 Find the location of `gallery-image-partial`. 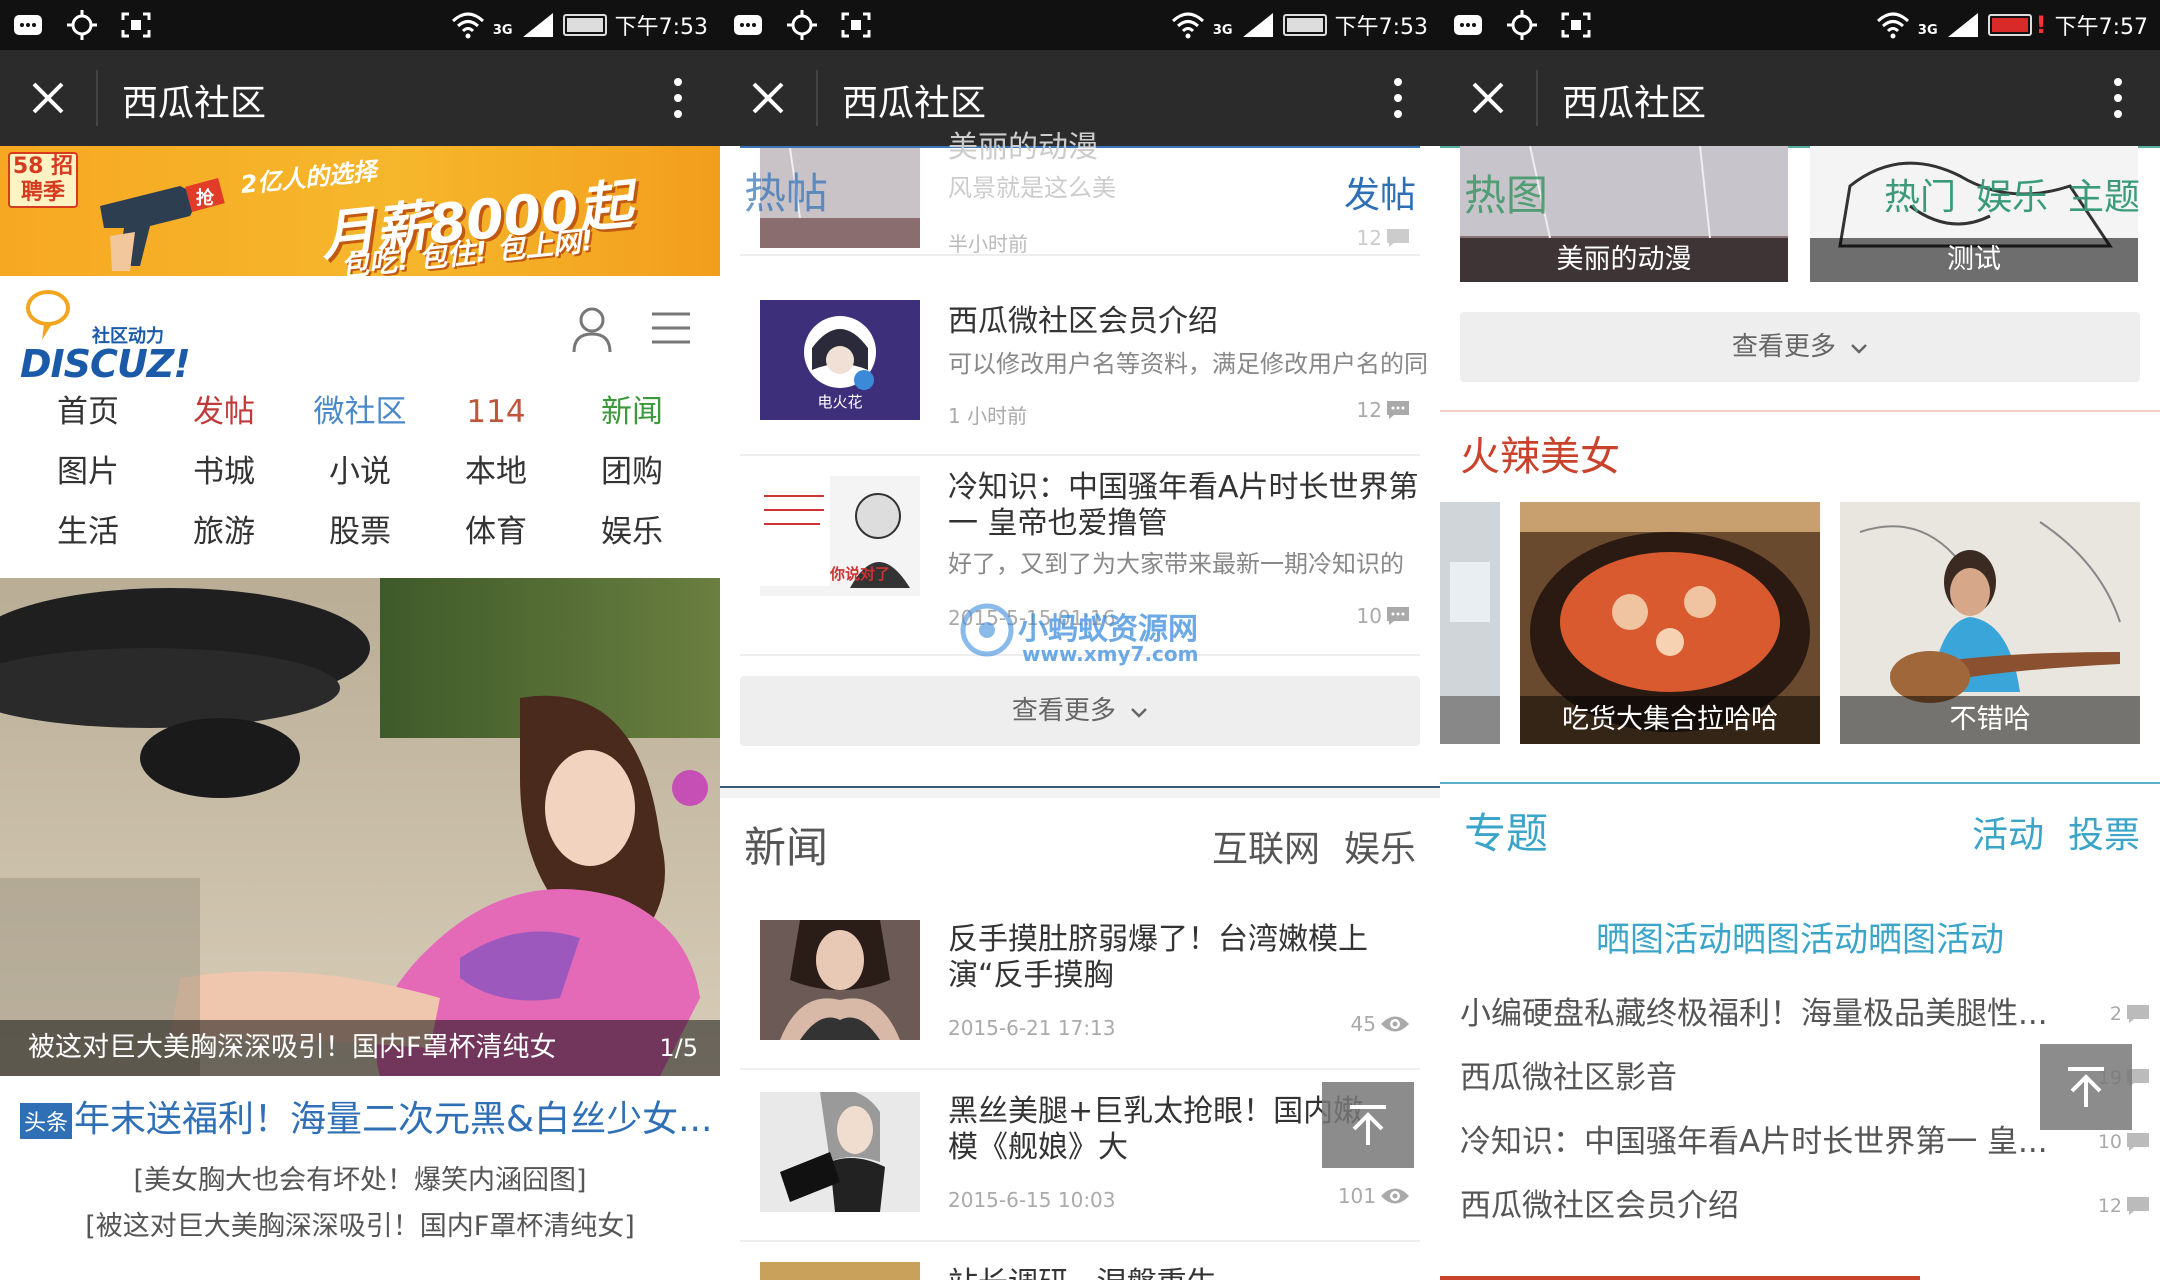

gallery-image-partial is located at coordinates (1470, 623).